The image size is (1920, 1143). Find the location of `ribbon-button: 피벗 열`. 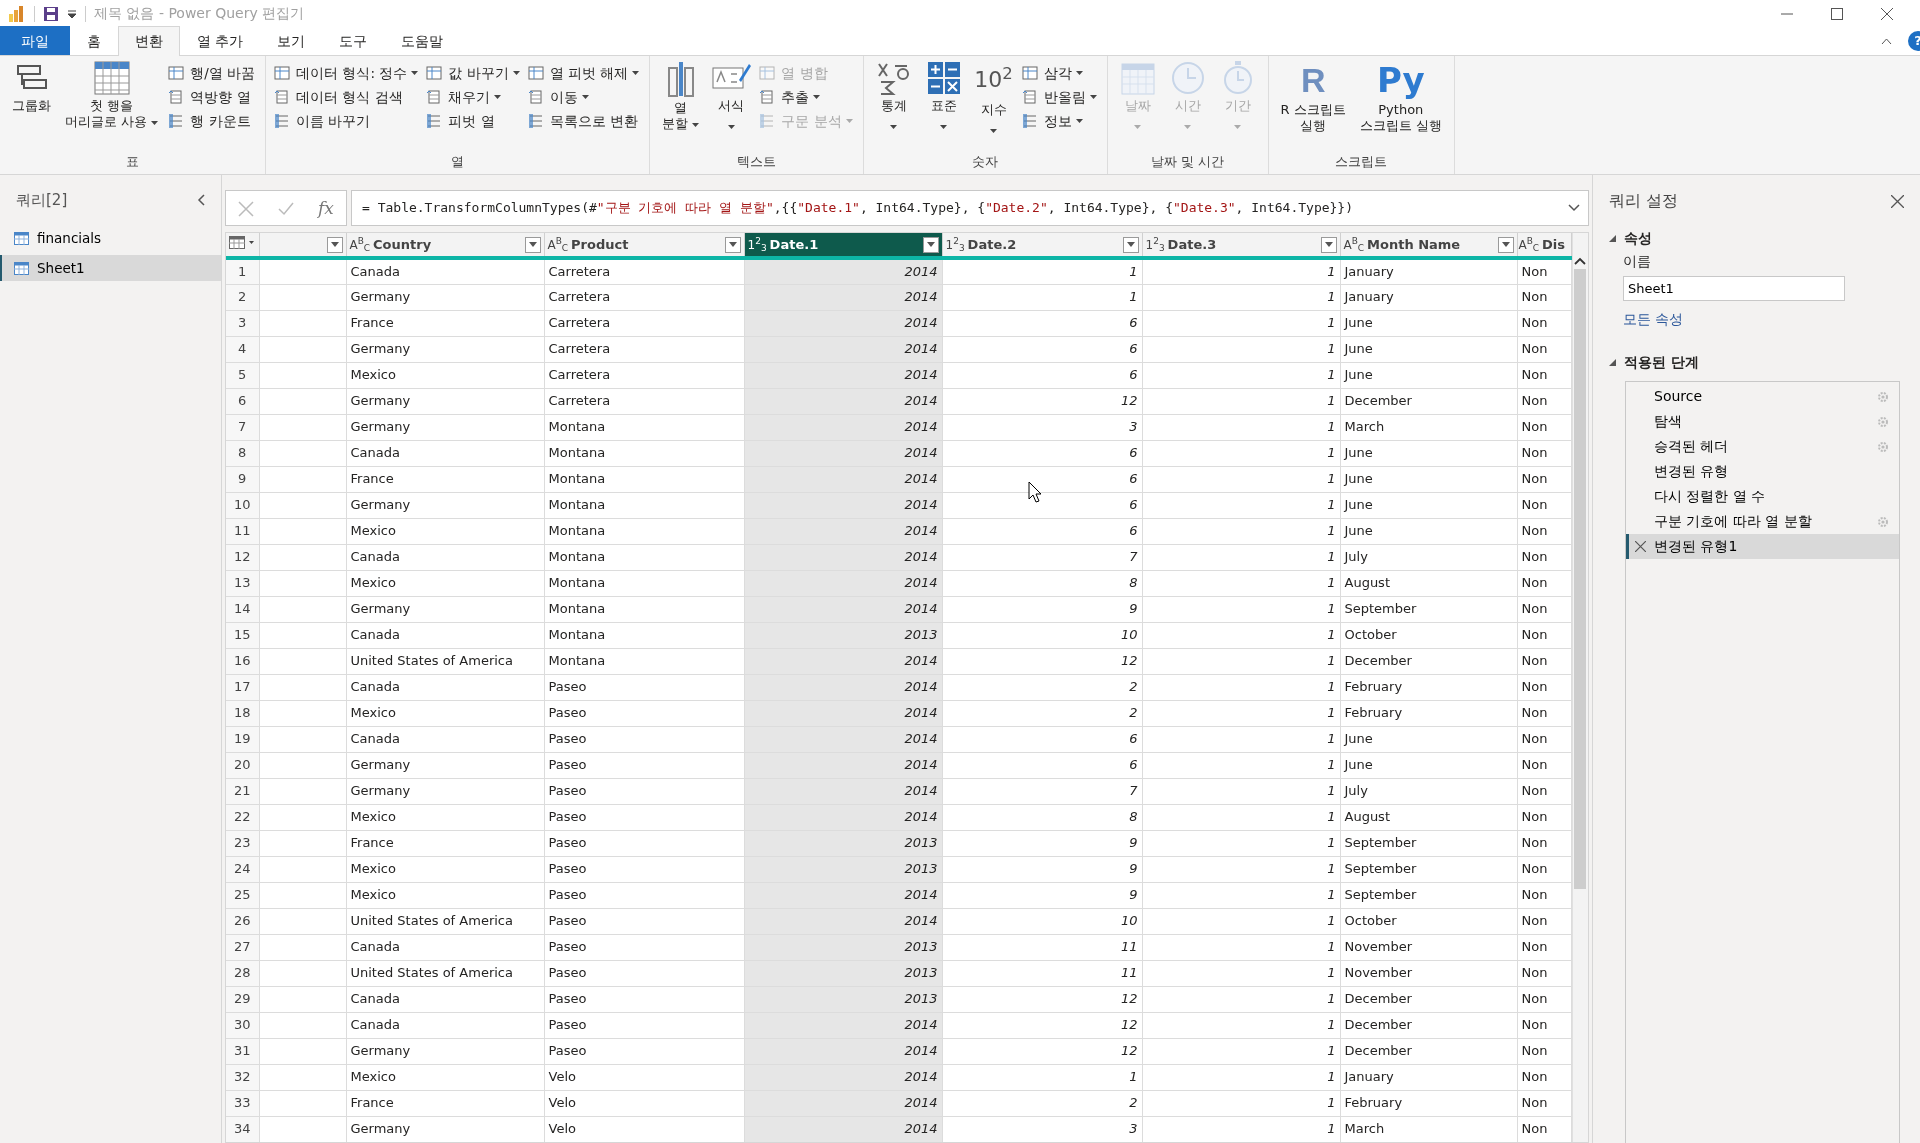

ribbon-button: 피벗 열 is located at coordinates (471, 121).